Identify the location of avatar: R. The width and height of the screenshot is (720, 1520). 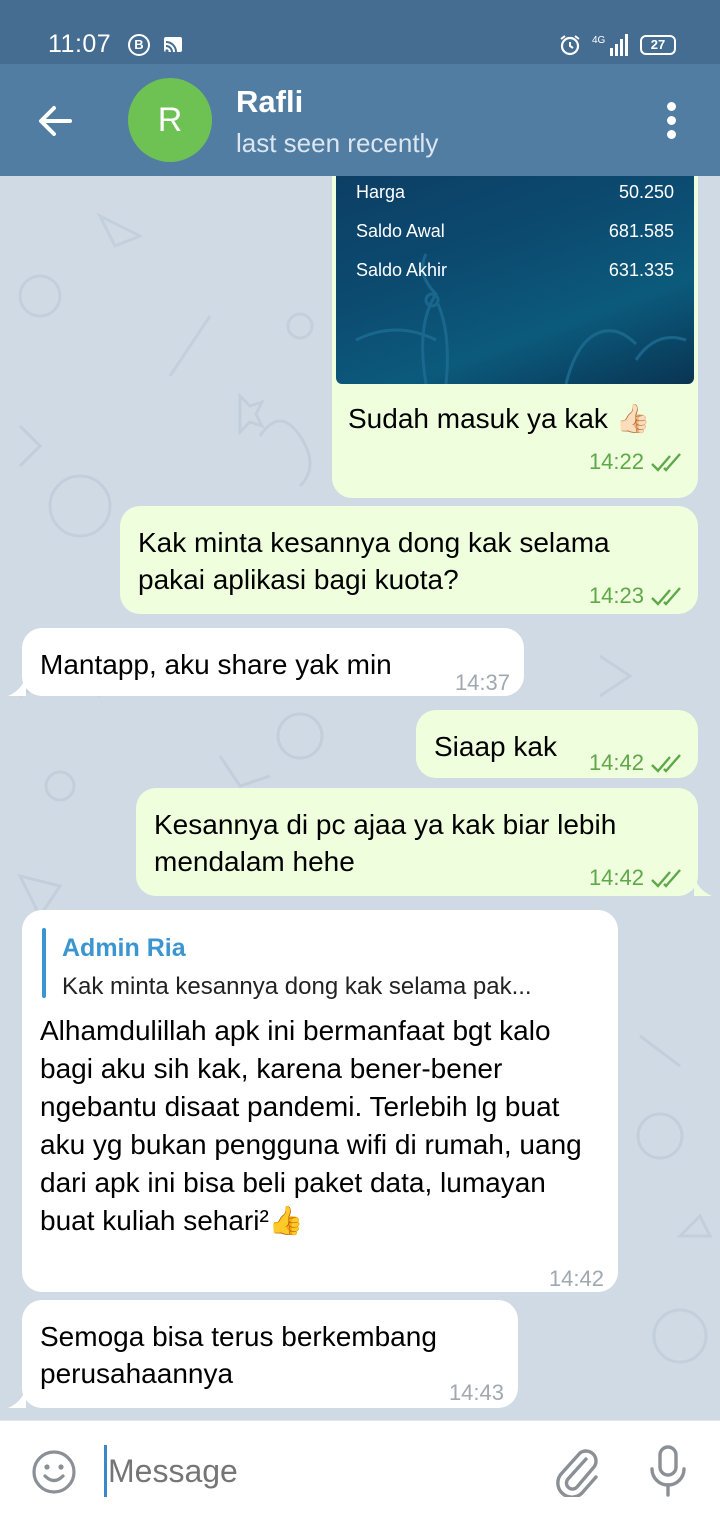
(170, 120).